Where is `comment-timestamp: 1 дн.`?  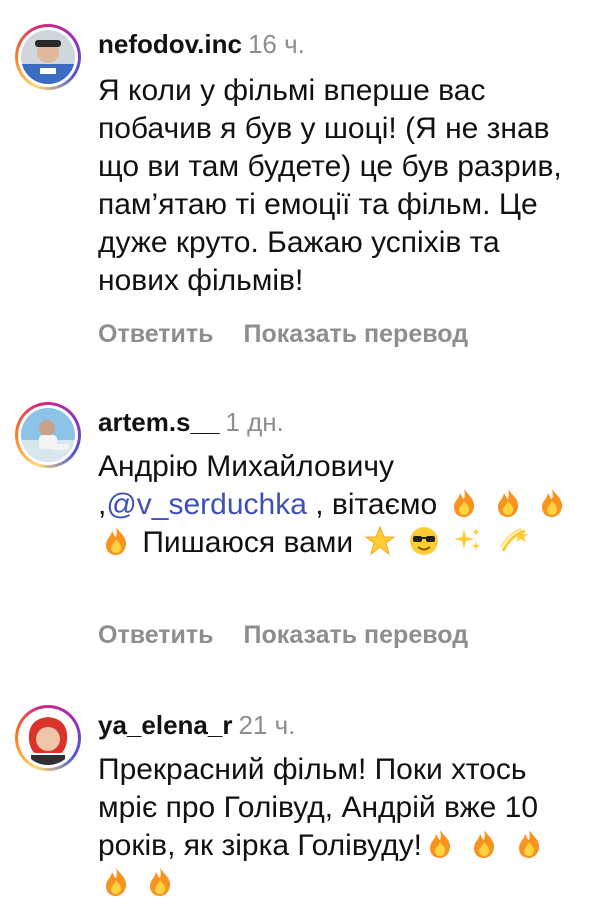 comment-timestamp: 1 дн. is located at coordinates (254, 422).